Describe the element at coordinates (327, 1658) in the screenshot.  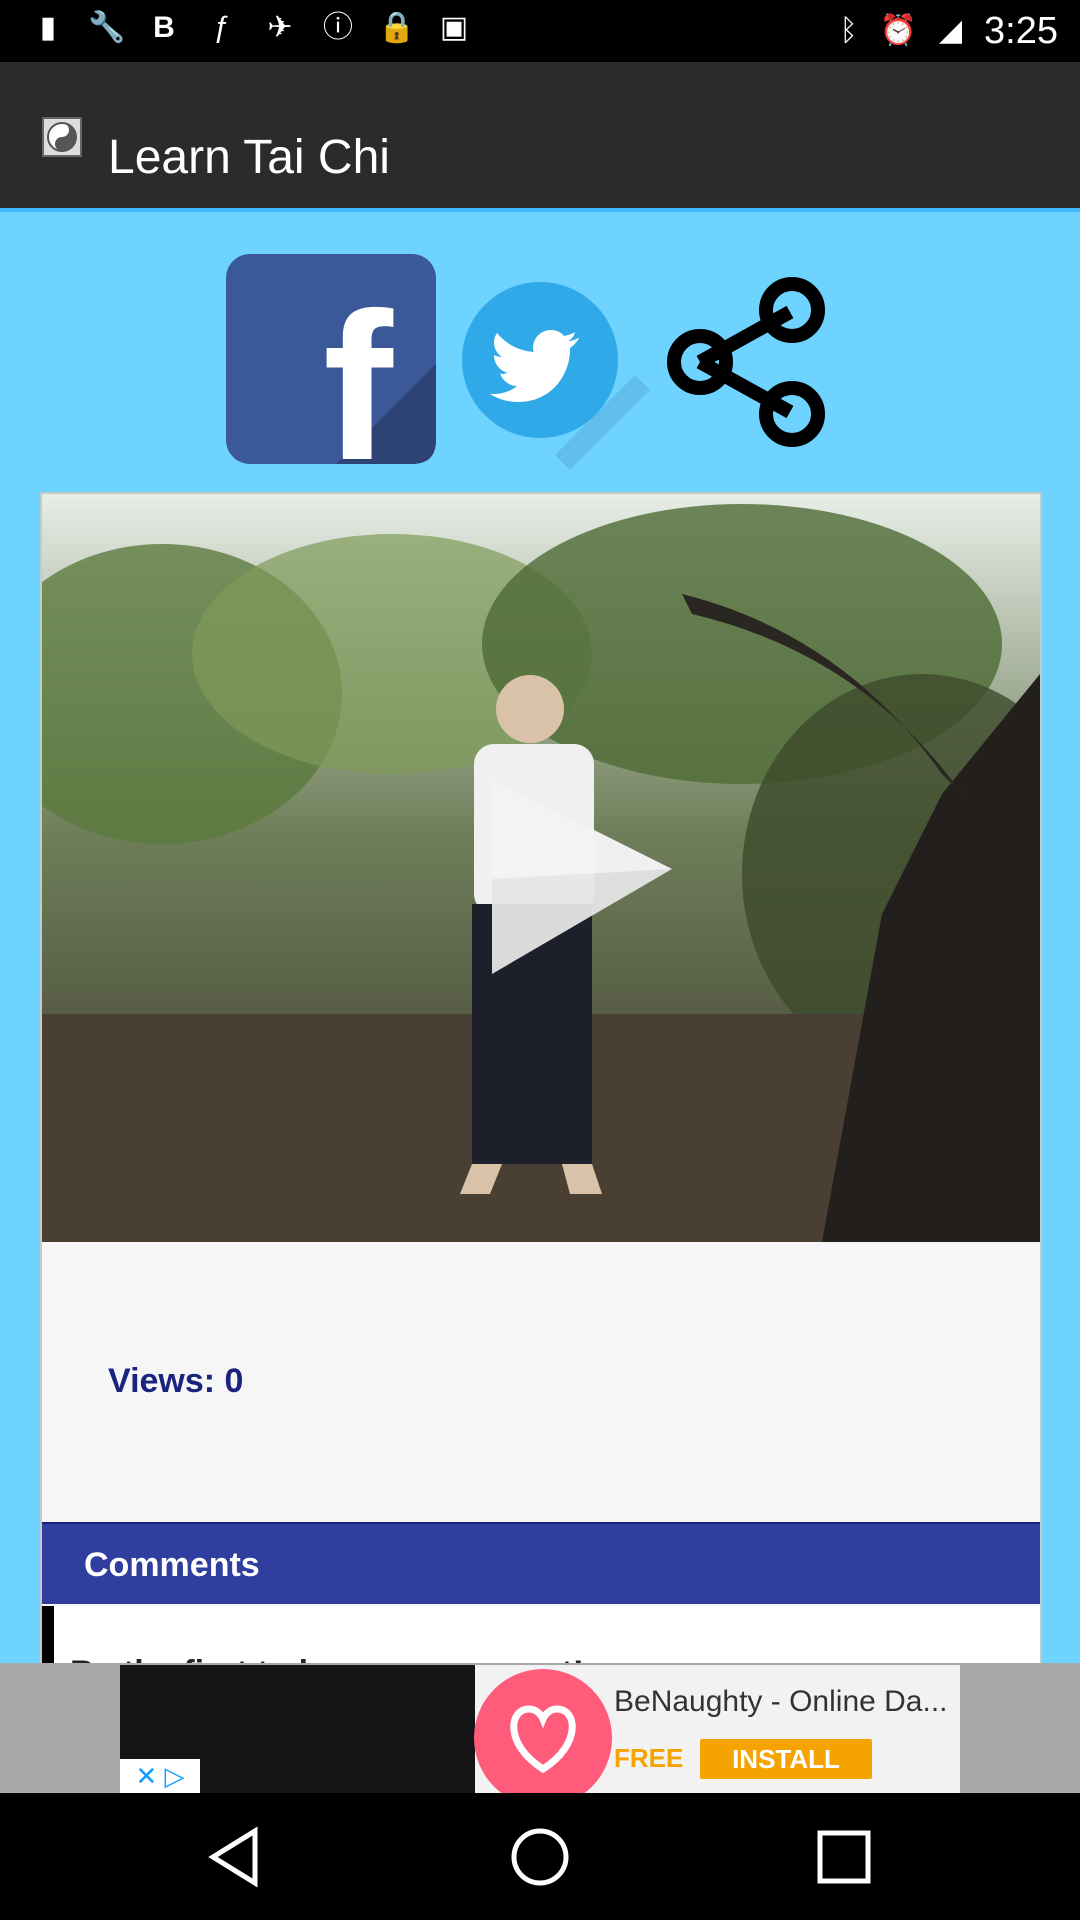
I see `comment-first-text: Be the first to leave a comment!` at that location.